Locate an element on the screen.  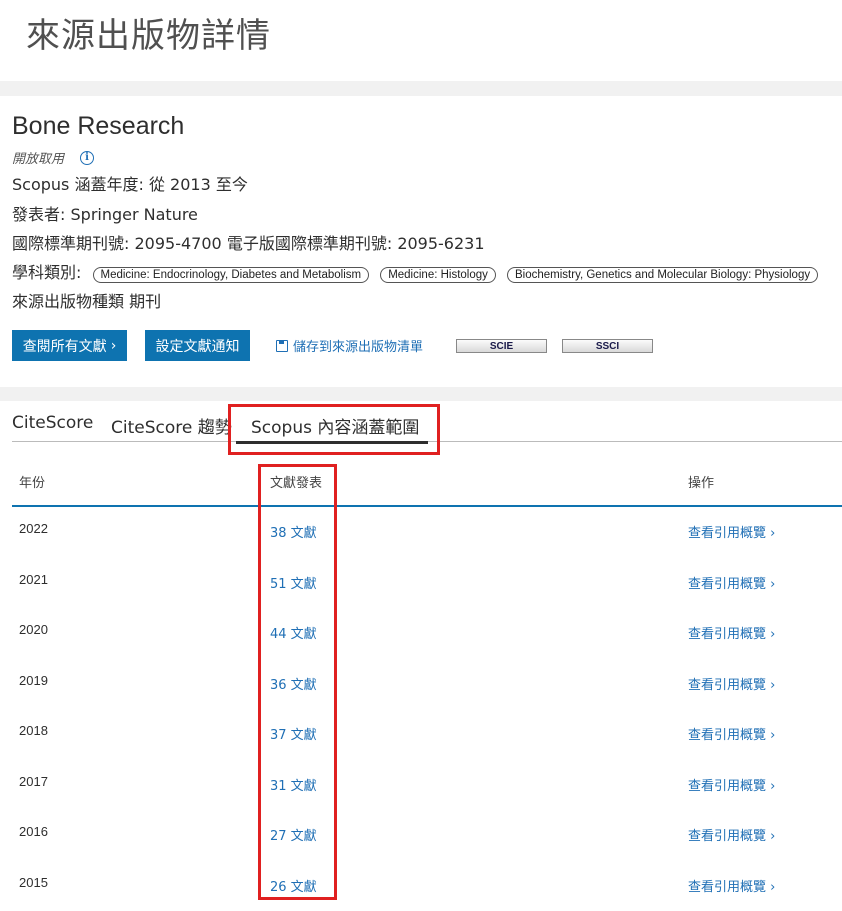
set-document-alert-button: 設定文獻通知 is located at coordinates (197, 345).